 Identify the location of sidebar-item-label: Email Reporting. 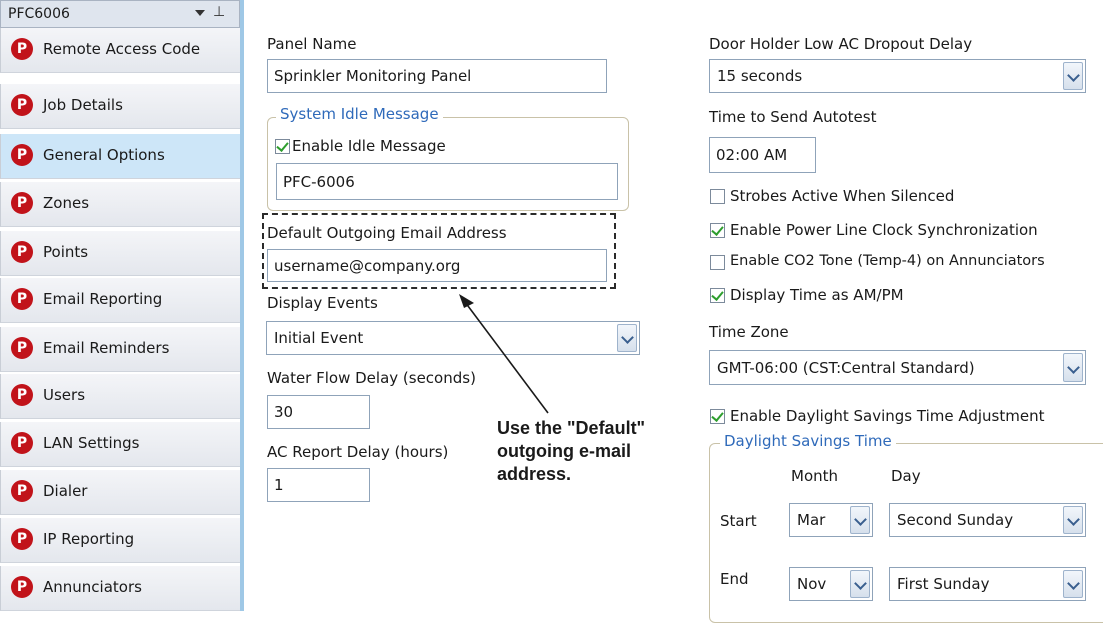
(103, 299).